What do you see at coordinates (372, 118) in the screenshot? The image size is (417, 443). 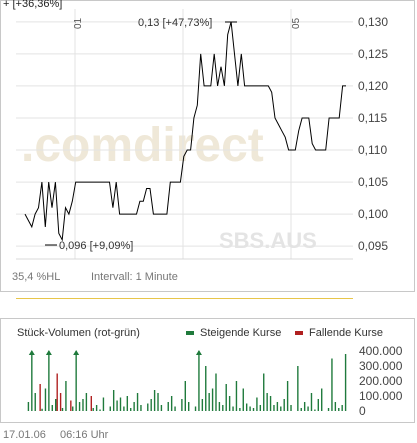 I see `price-y-tick: 0,115` at bounding box center [372, 118].